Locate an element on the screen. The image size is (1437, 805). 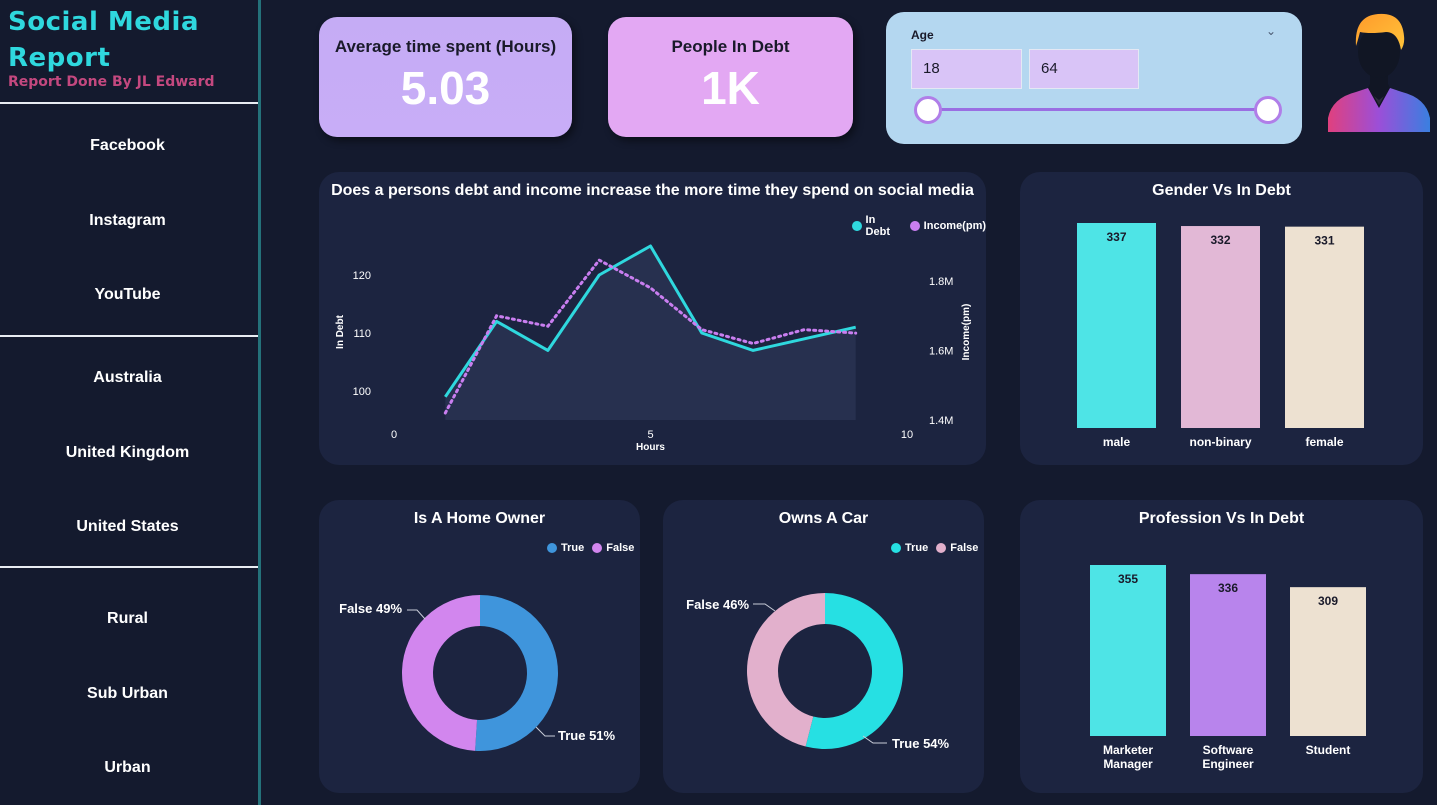
age-slider-max-handle is located at coordinates (1268, 110).